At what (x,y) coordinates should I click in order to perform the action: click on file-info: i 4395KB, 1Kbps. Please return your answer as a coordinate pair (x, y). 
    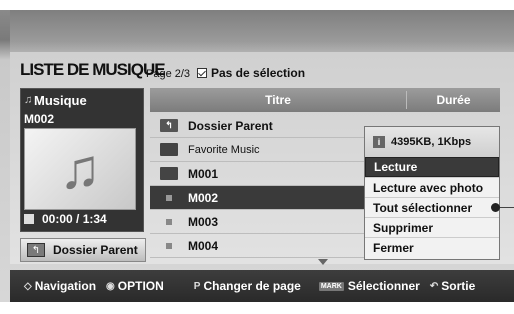
    Looking at the image, I should click on (432, 142).